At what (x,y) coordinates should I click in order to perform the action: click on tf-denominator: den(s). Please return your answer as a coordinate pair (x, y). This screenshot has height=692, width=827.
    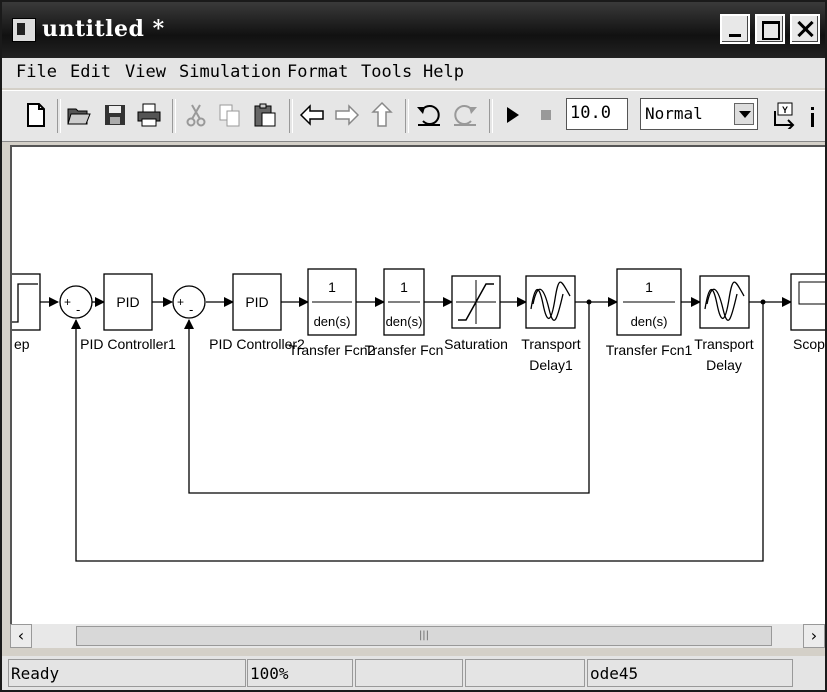
    Looking at the image, I should click on (404, 321).